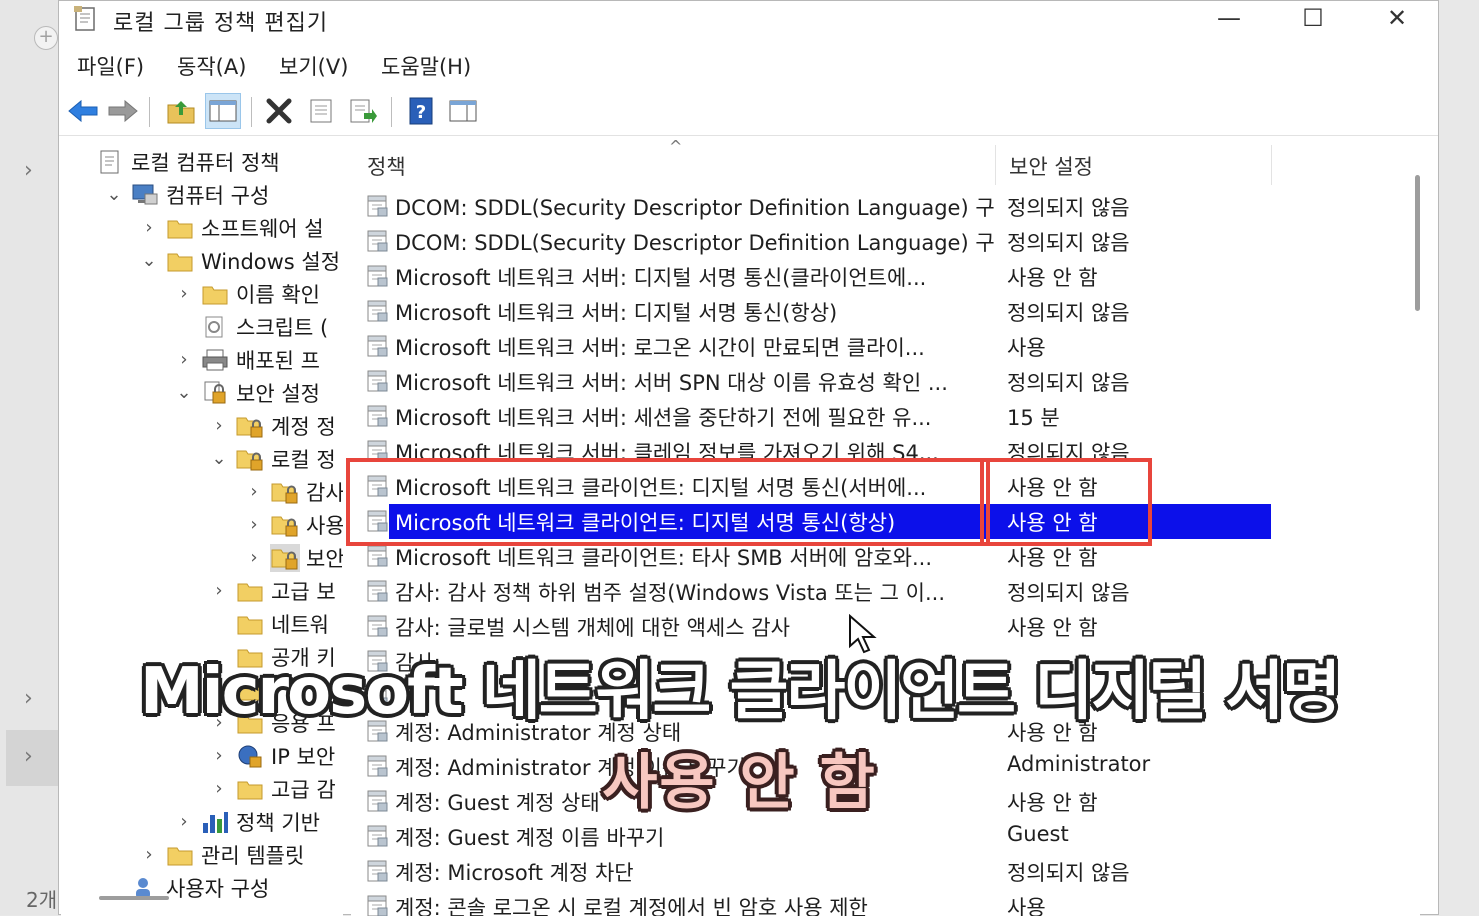 This screenshot has height=916, width=1479. I want to click on minimize-button: —, so click(1229, 18).